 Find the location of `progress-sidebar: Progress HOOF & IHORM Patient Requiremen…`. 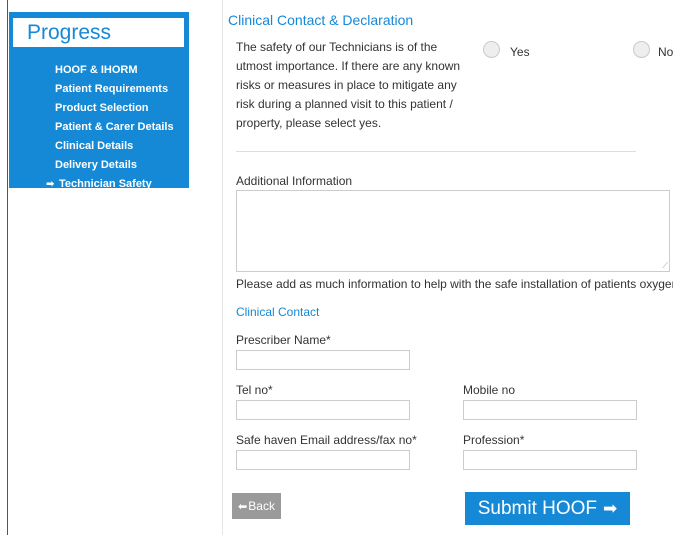

progress-sidebar: Progress HOOF & IHORM Patient Requiremen… is located at coordinates (99, 101).